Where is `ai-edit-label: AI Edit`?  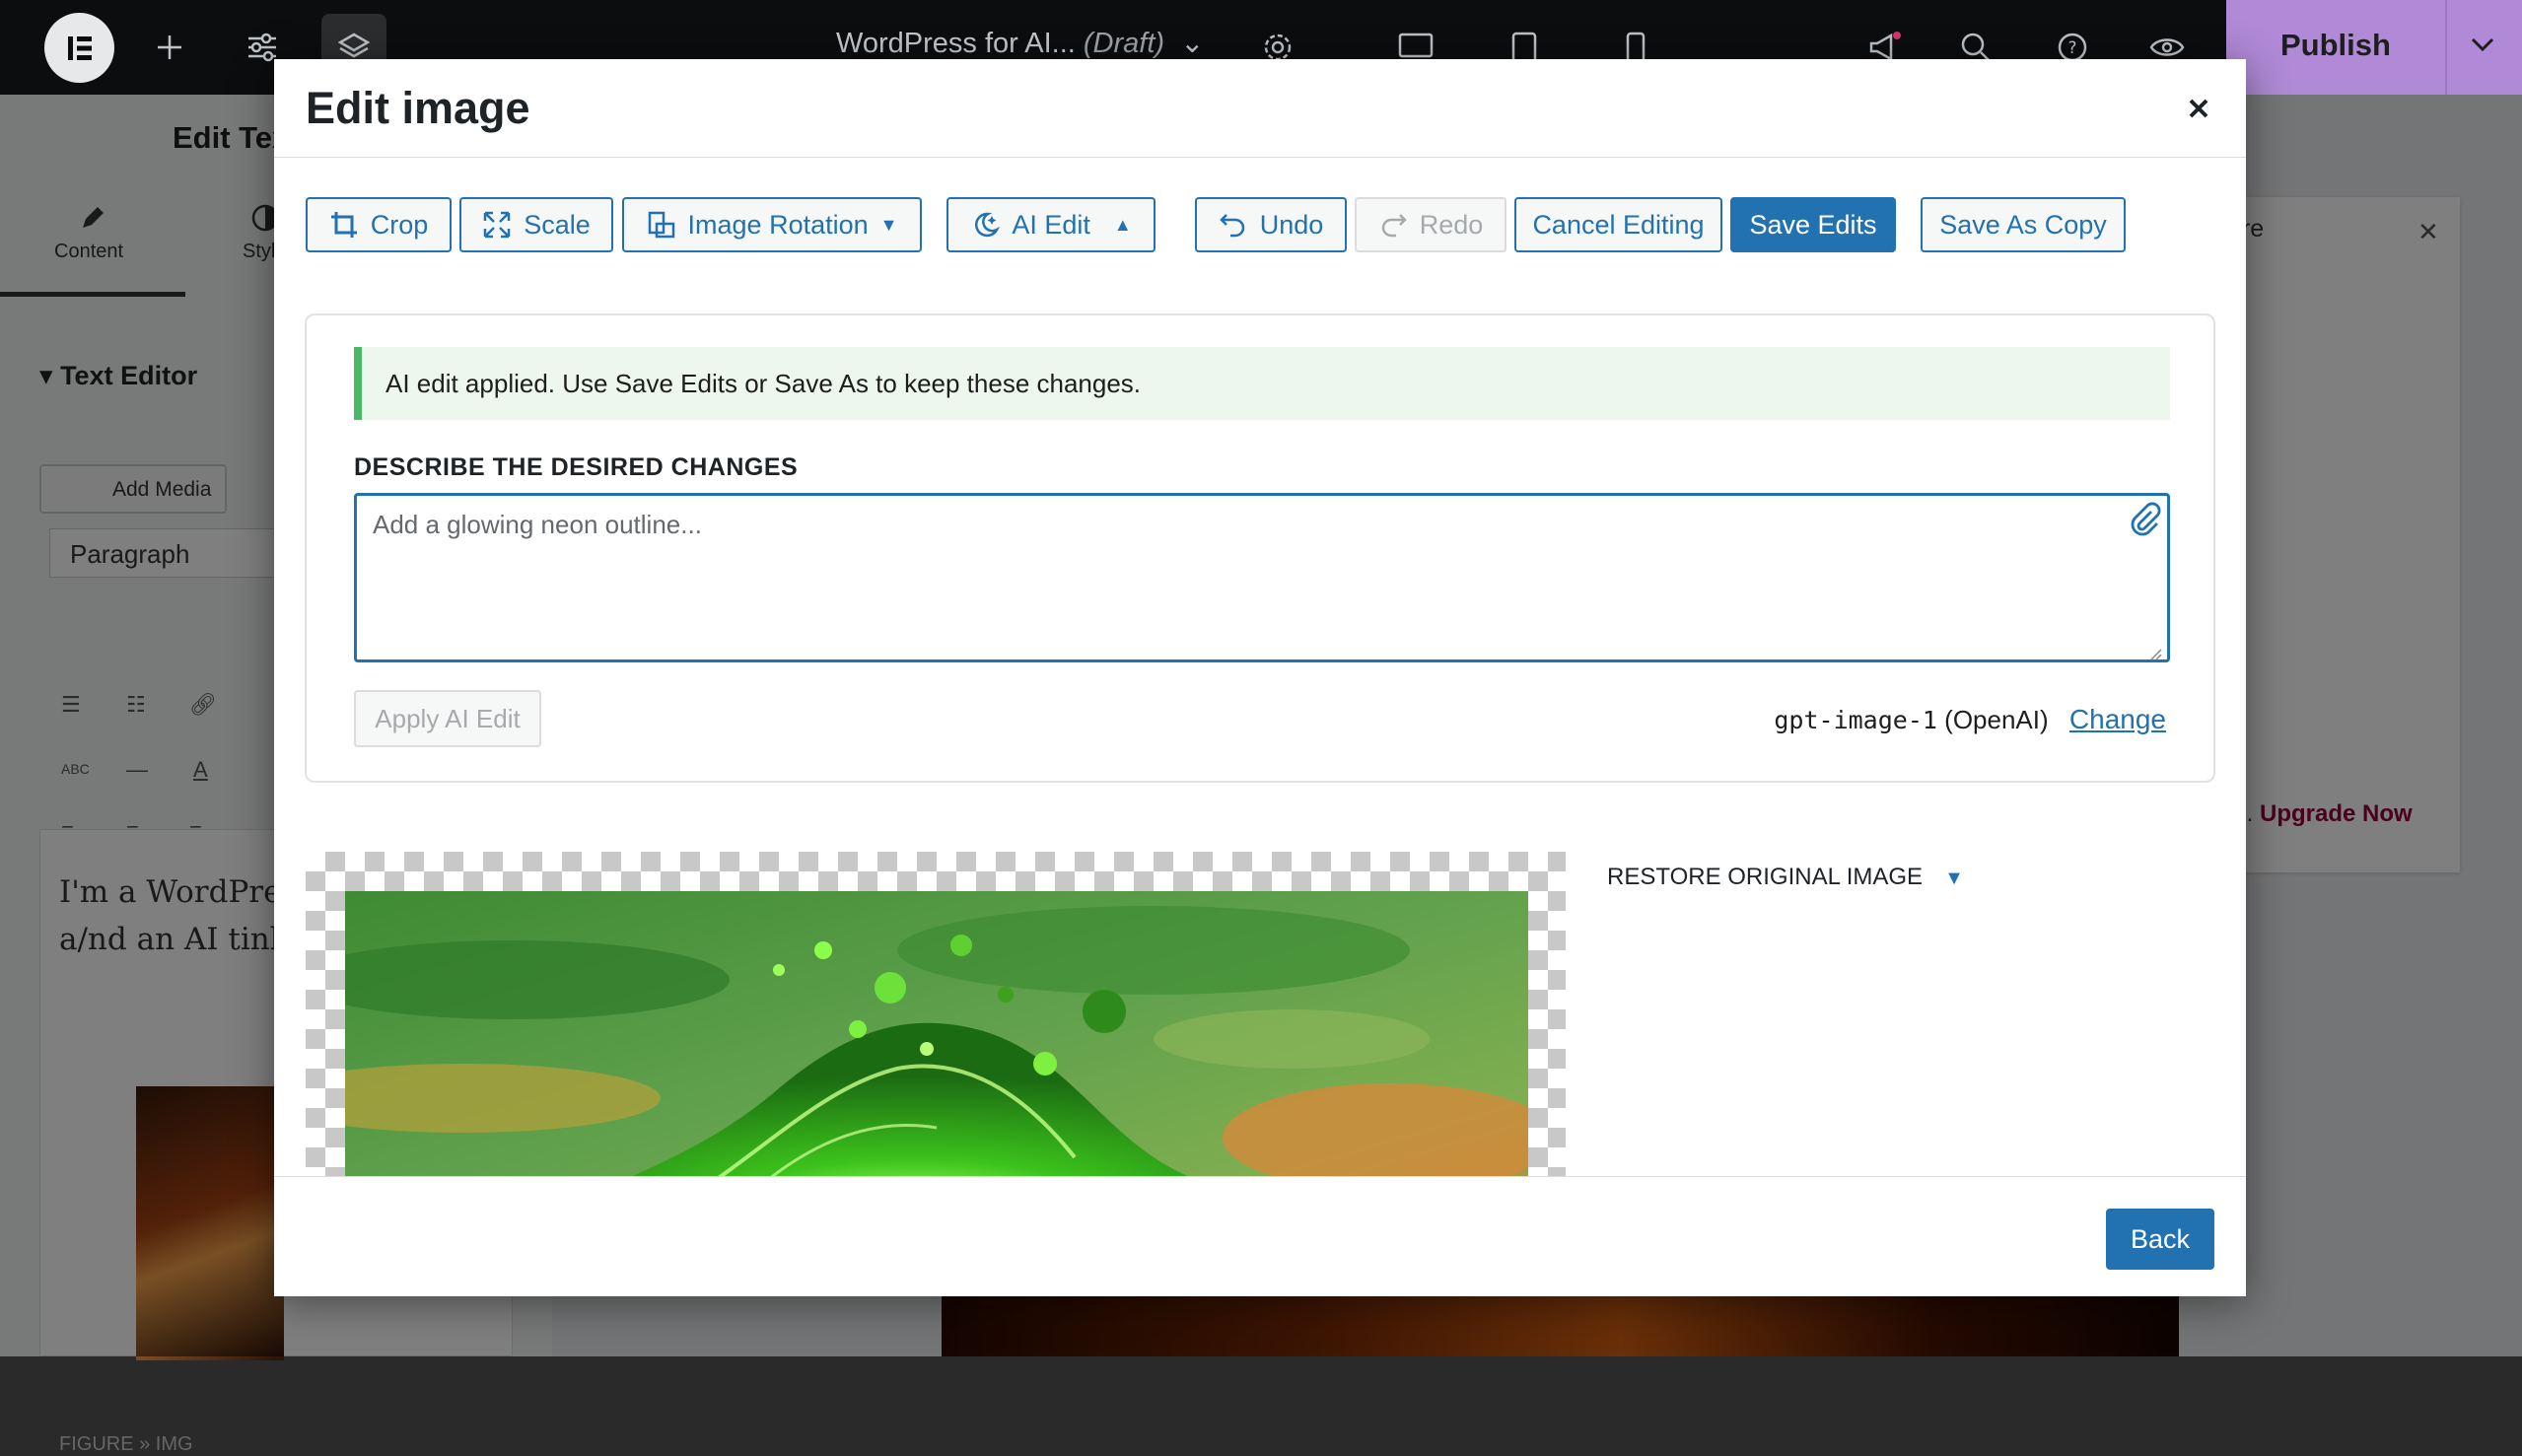
ai-edit-label: AI Edit is located at coordinates (1051, 224).